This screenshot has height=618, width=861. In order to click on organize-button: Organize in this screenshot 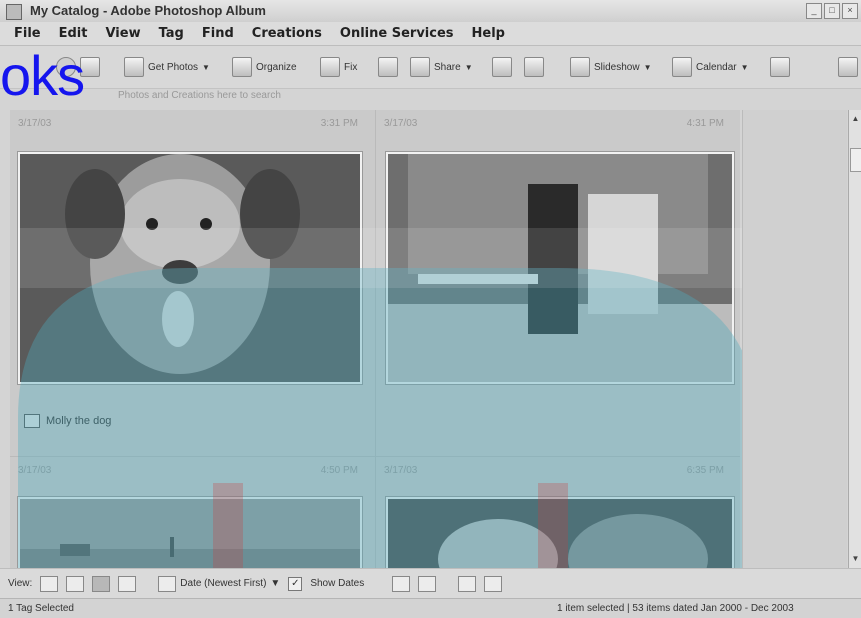, I will do `click(264, 67)`.